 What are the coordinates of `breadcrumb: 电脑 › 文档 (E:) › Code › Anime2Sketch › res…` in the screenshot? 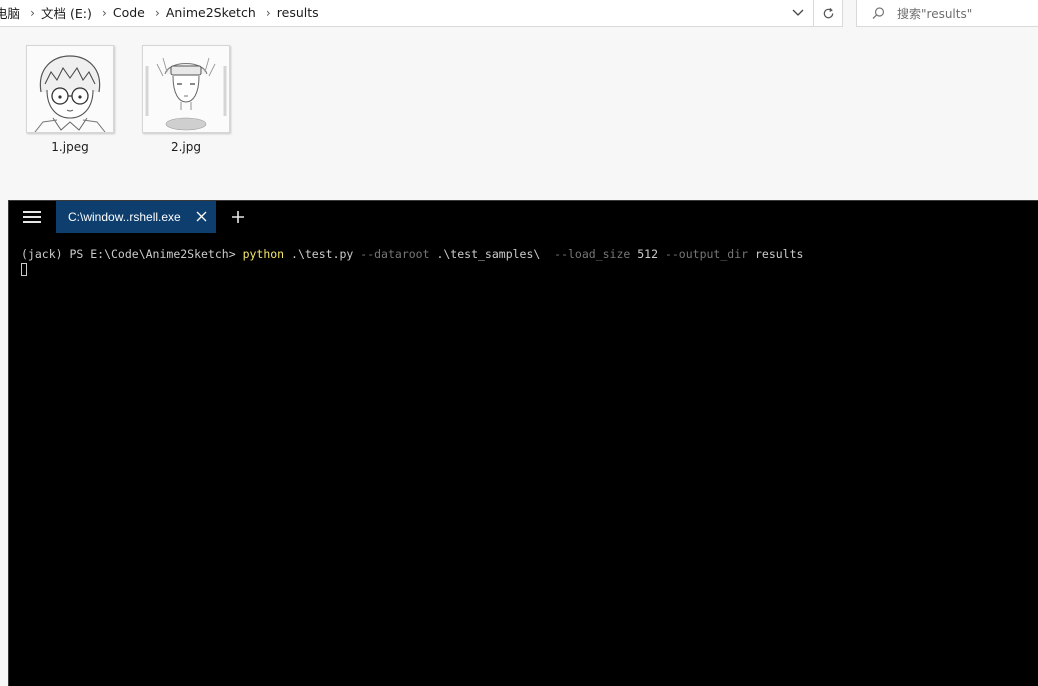 It's located at (161, 12).